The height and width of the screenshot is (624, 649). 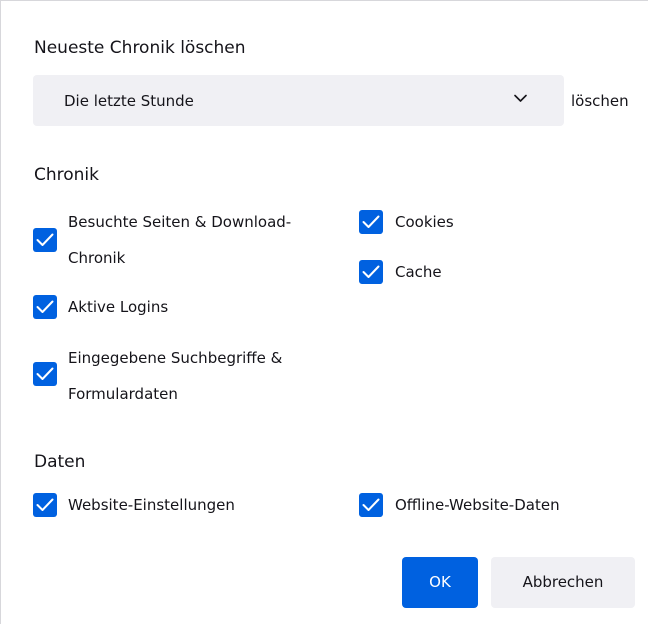 I want to click on chevron-down-icon, so click(x=520, y=98).